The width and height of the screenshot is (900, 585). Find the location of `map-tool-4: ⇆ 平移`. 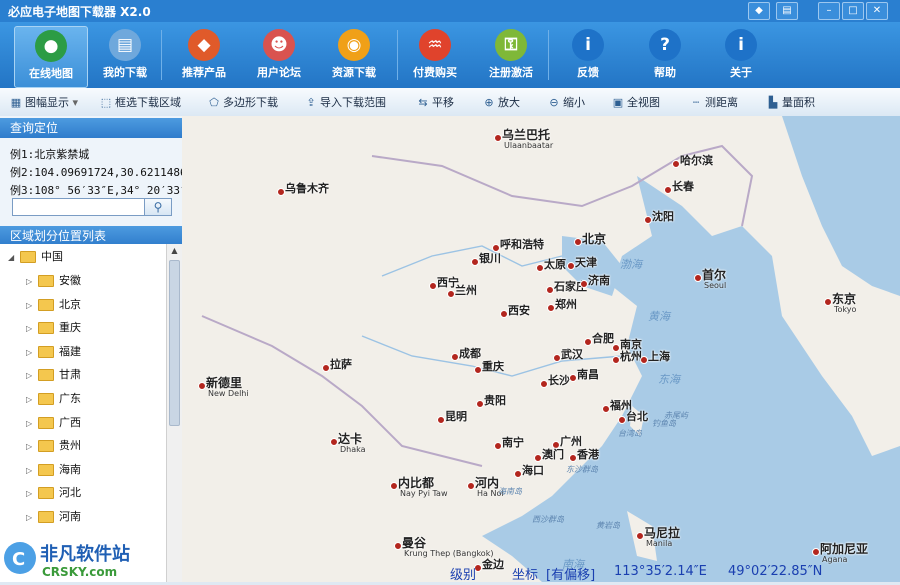

map-tool-4: ⇆ 平移 is located at coordinates (435, 102).